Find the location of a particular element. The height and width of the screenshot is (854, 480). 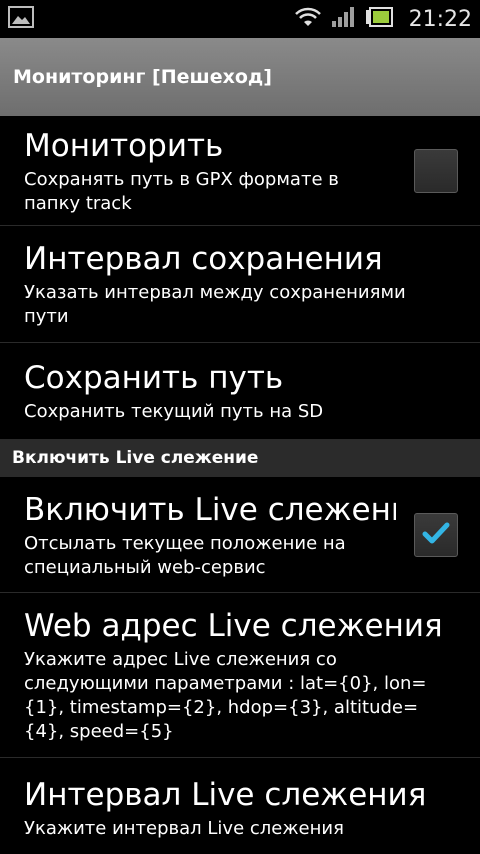

category-header-live: Включить Live слежение is located at coordinates (240, 458).